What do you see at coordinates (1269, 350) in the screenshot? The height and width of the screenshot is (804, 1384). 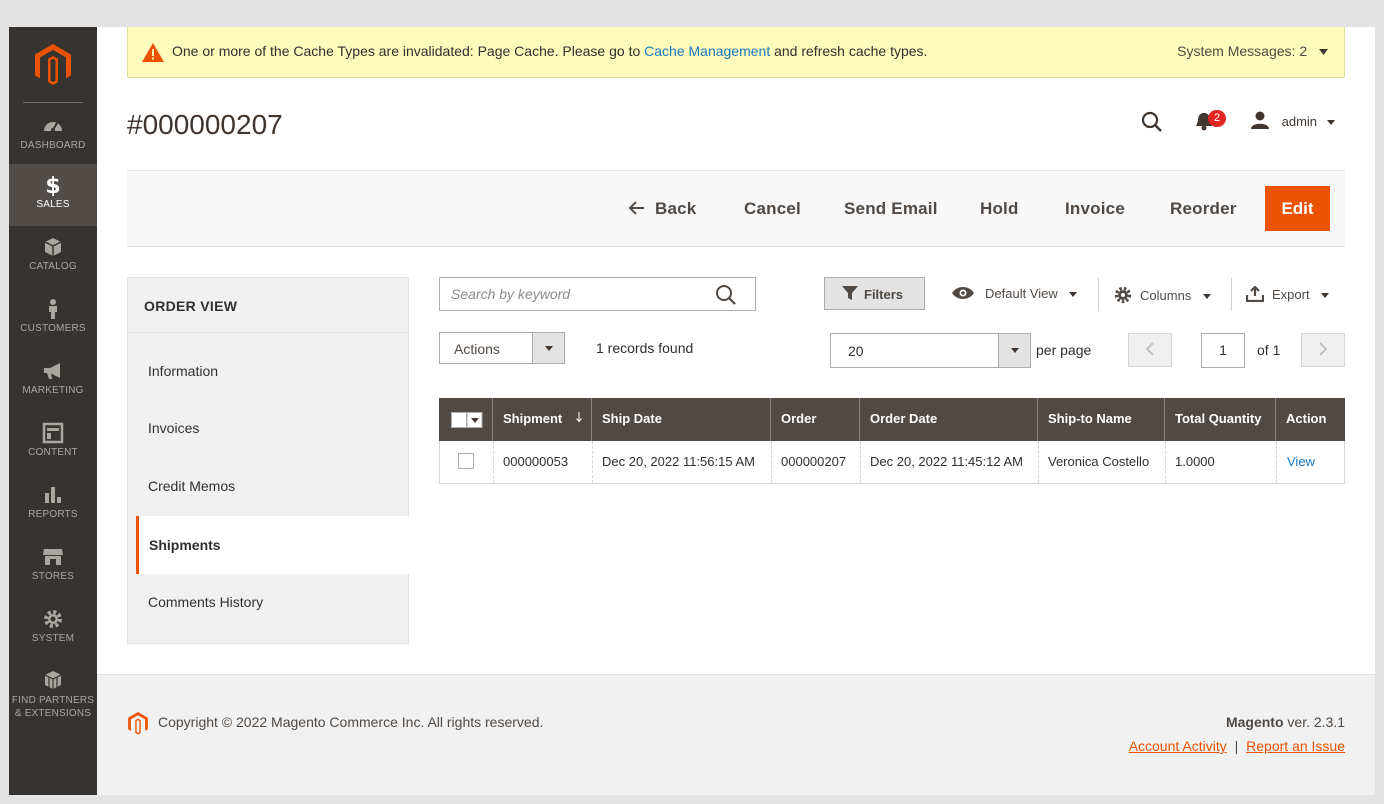 I see `page-total: of 1` at bounding box center [1269, 350].